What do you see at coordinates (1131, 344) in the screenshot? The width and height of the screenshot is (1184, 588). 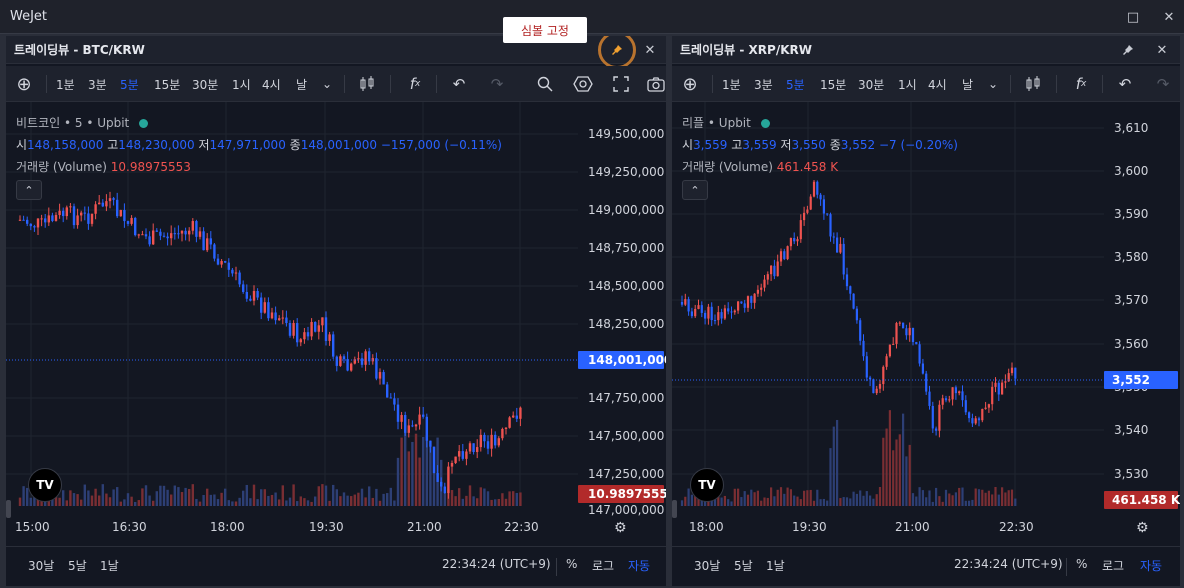 I see `price-tick-label: 3,560` at bounding box center [1131, 344].